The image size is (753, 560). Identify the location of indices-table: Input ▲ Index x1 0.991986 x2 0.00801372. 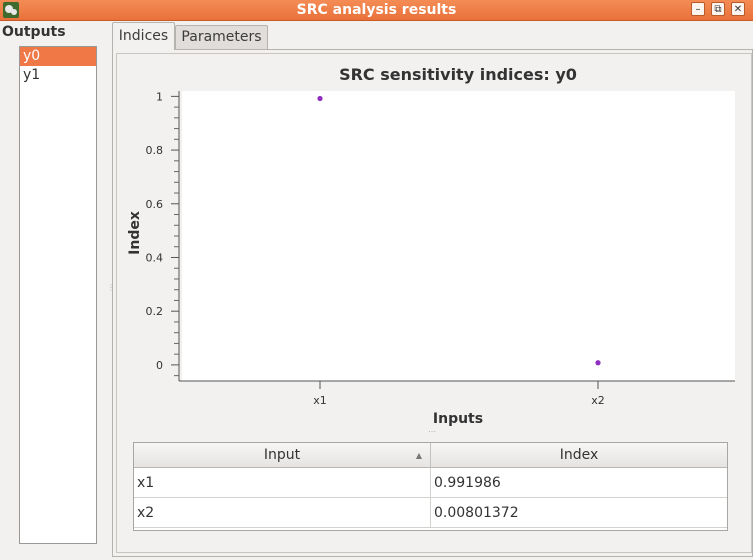
(430, 486).